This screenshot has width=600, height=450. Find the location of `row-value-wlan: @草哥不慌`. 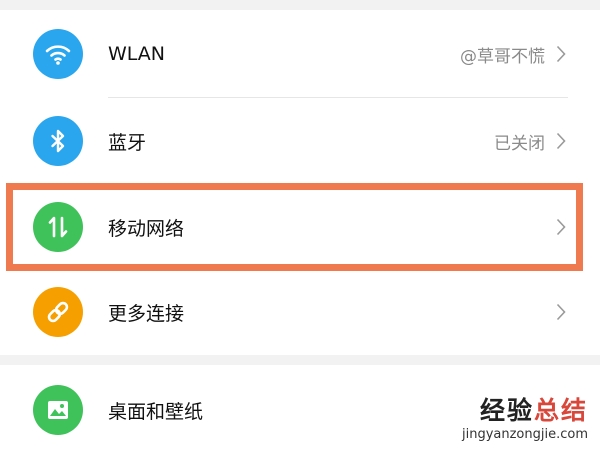

row-value-wlan: @草哥不慌 is located at coordinates (502, 56).